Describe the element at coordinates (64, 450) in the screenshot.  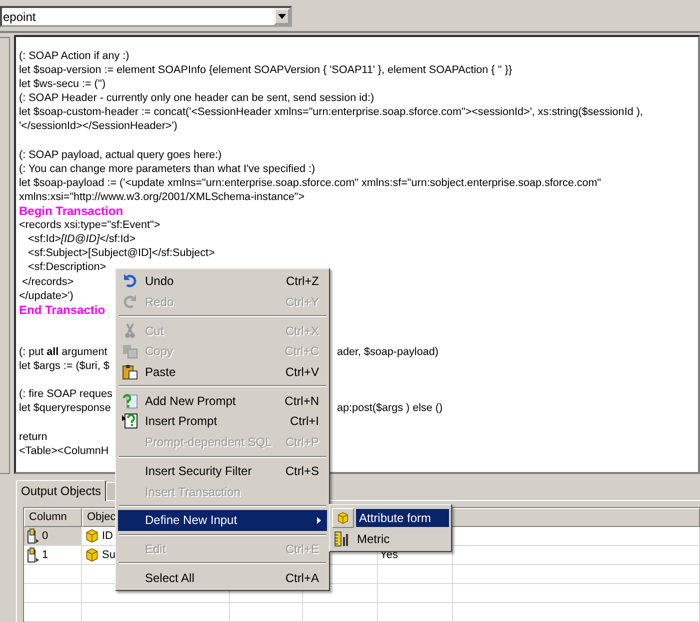
I see `code-line: <Table><ColumnH` at that location.